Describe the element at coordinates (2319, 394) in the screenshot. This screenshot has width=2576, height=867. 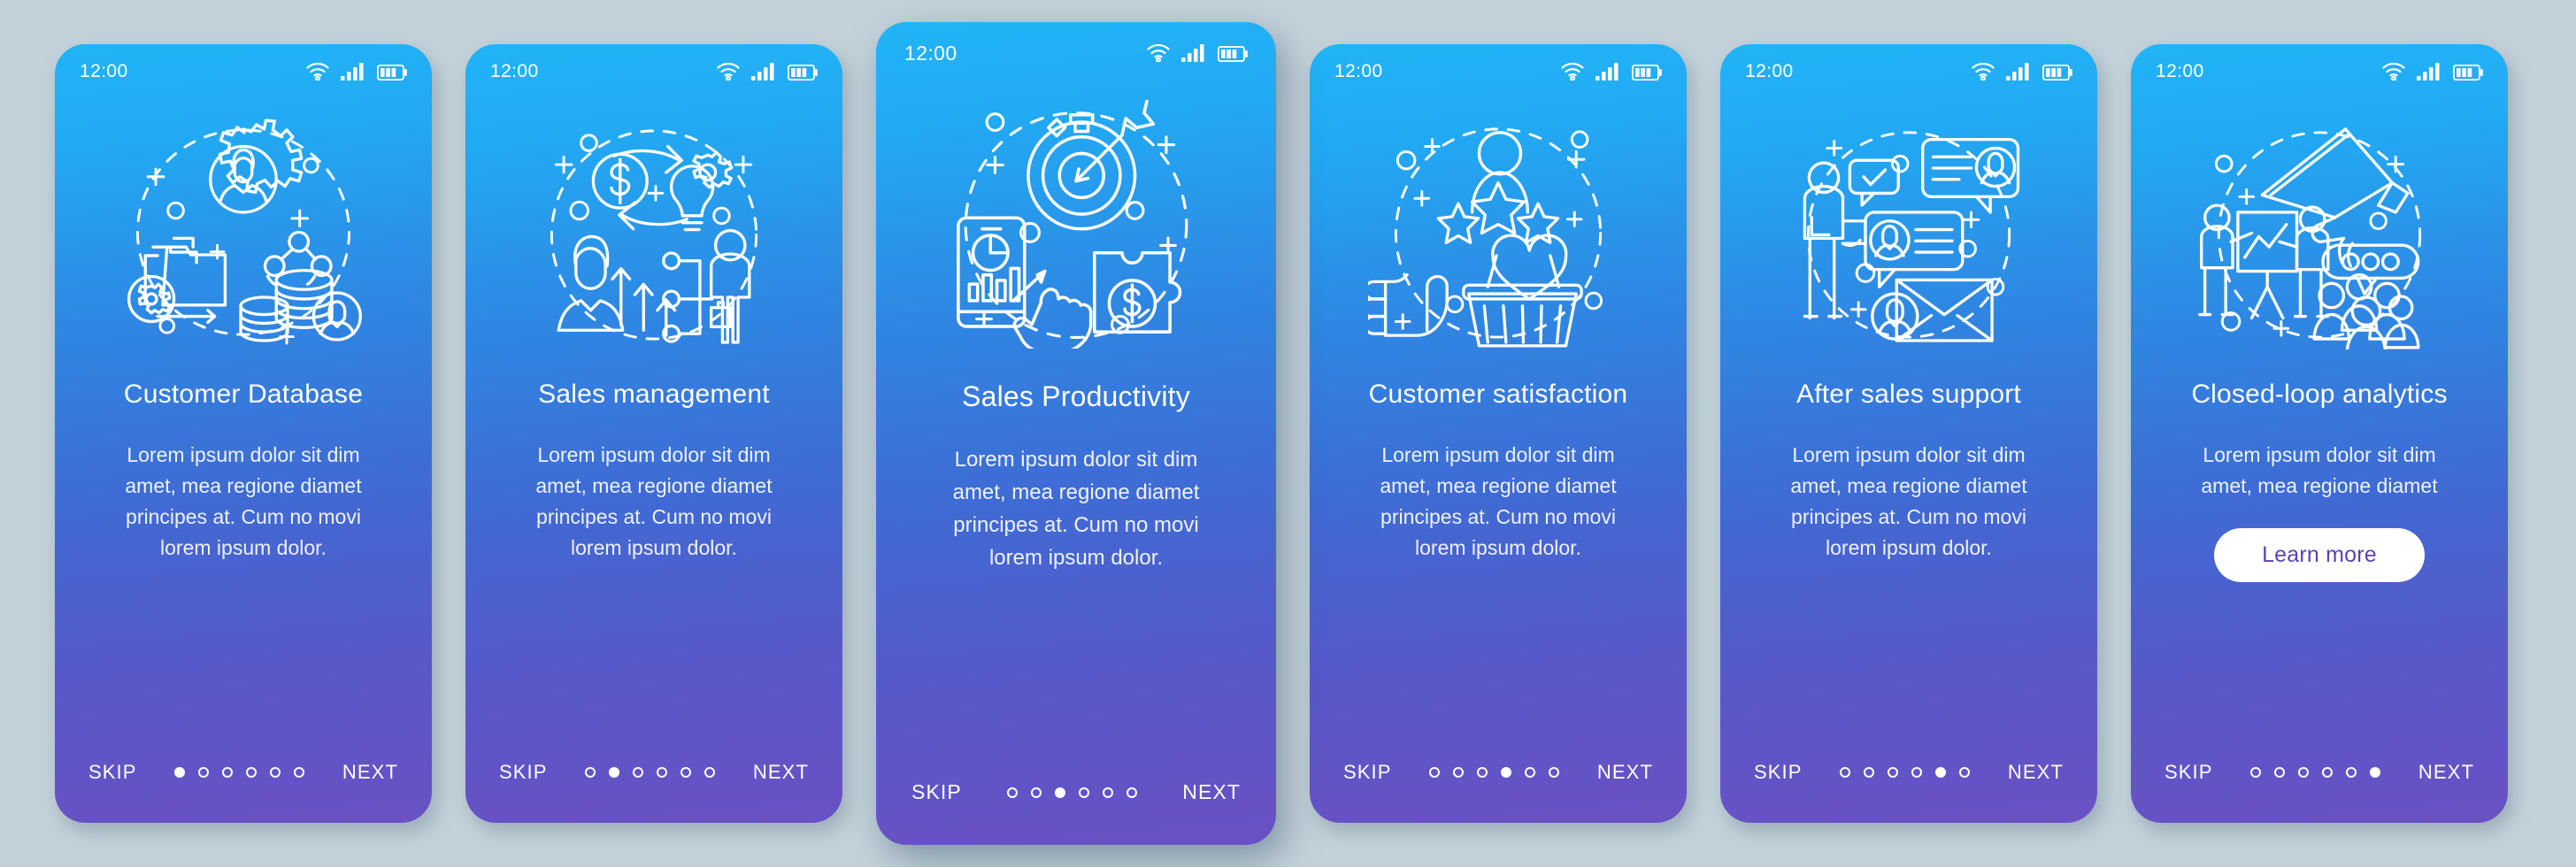
I see `card-title: Closed-loop analytics` at that location.